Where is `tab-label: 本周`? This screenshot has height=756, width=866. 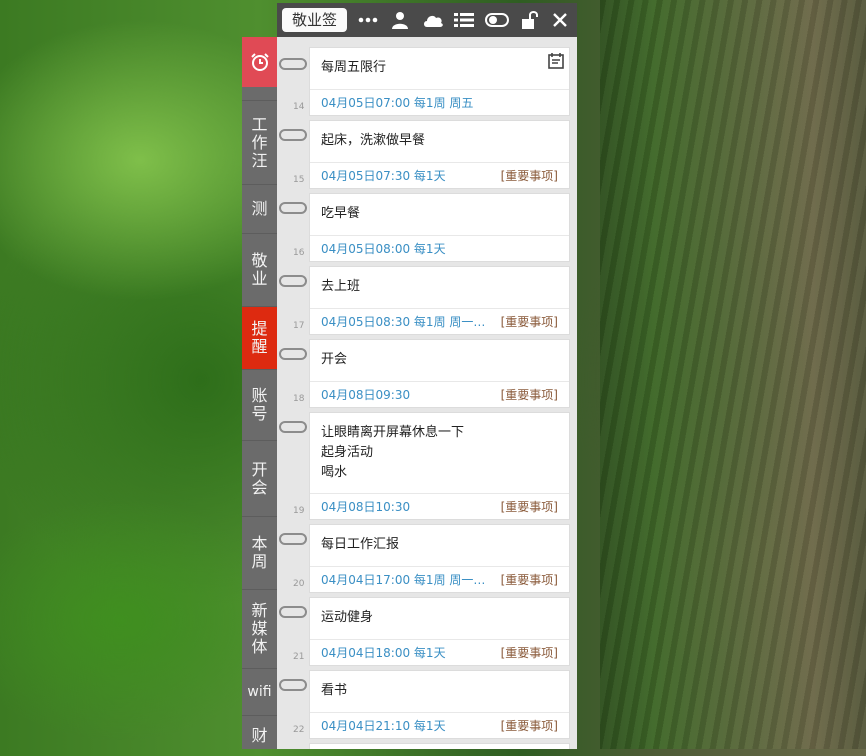 tab-label: 本周 is located at coordinates (259, 552).